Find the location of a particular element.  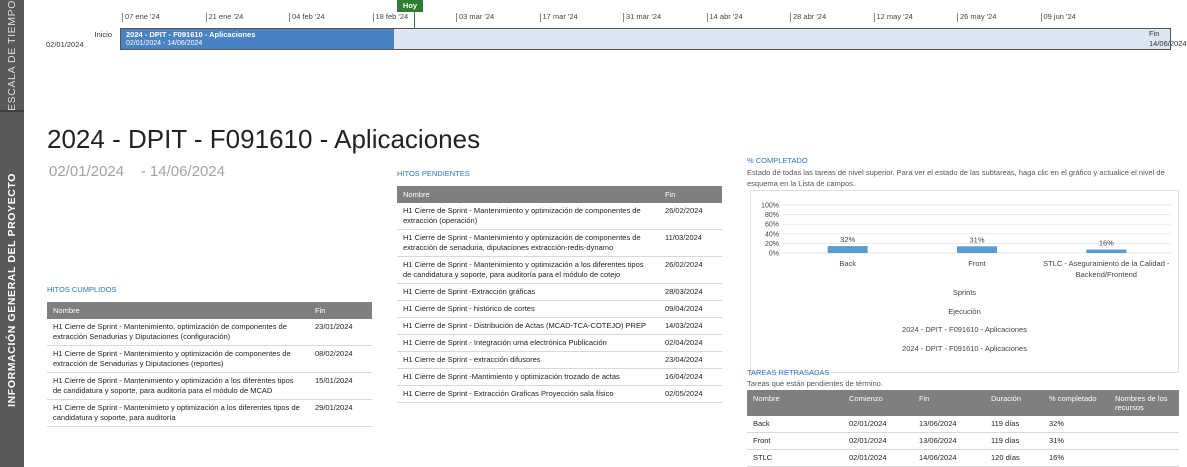

table-row: Back 02/01/2024 13/06/2024 119 días 32% is located at coordinates (963, 424).